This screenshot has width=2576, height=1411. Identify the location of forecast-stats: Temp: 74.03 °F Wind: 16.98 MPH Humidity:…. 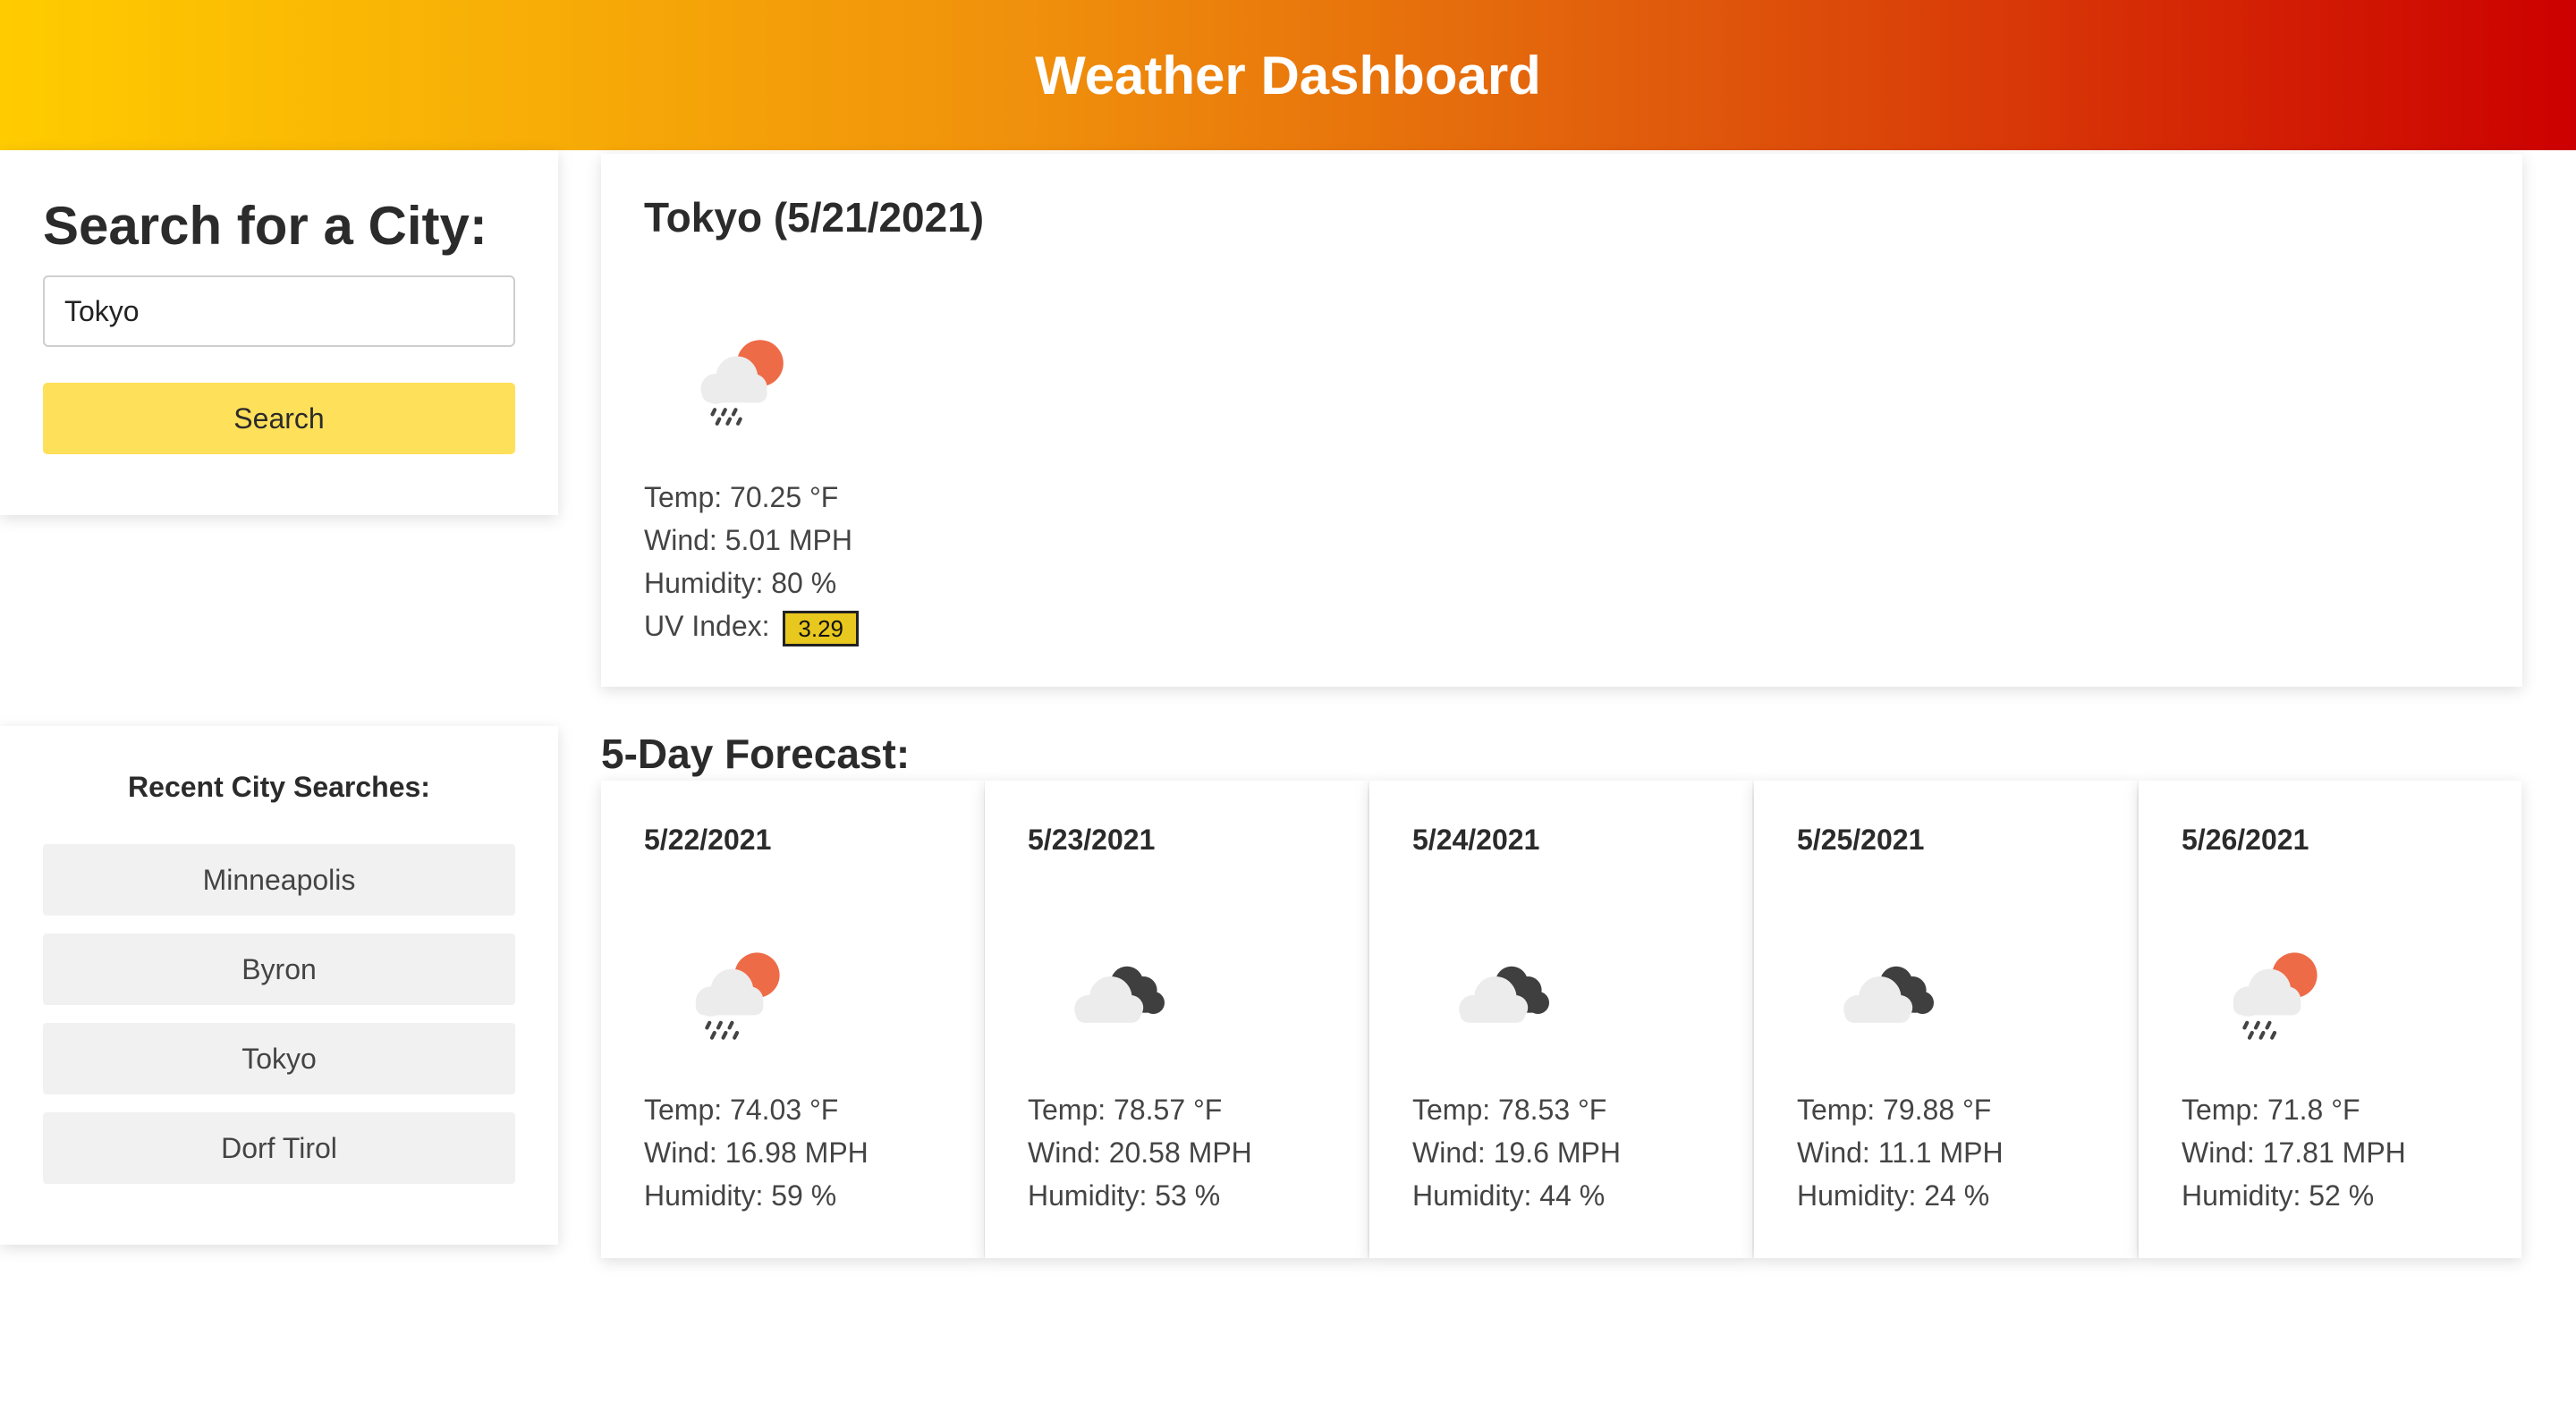
(756, 1152).